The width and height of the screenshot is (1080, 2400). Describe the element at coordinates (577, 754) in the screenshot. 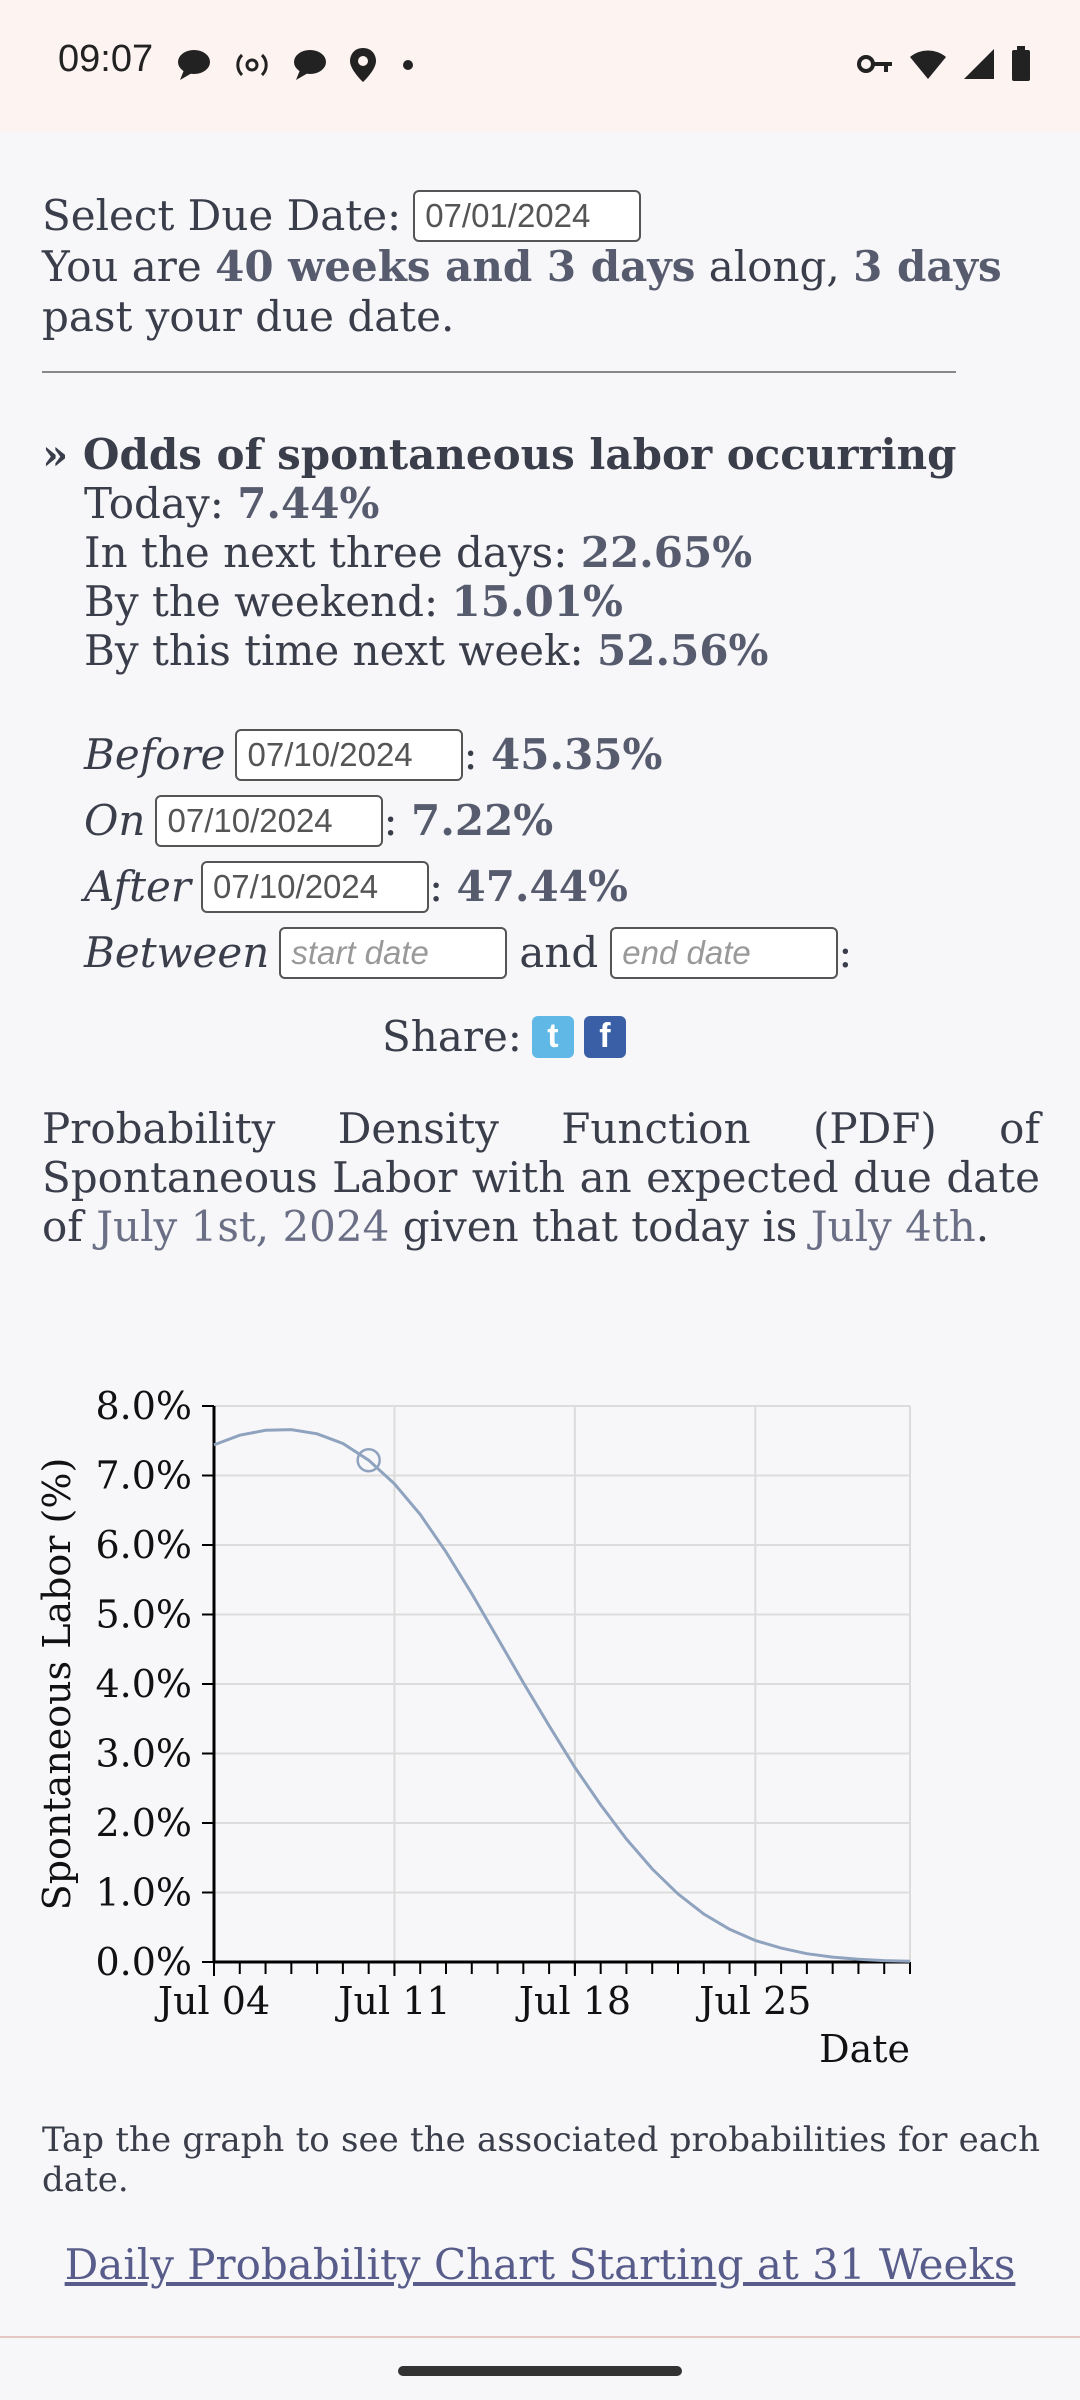

I see `before-value: 45.35%` at that location.